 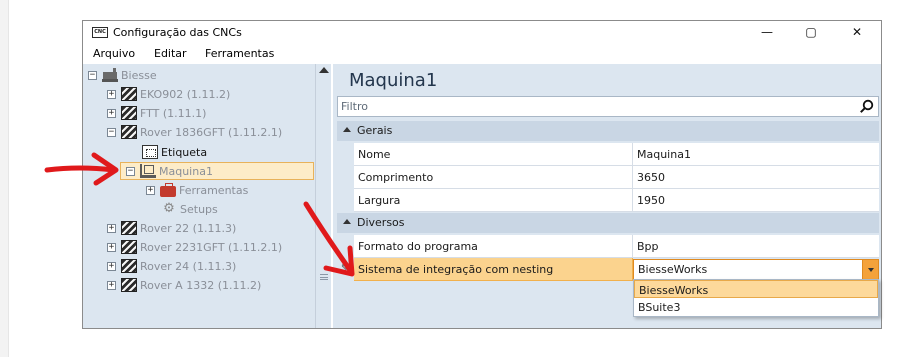 I want to click on tree-node-rover-1836gft: − Rover 1836GFT (1.11.2.1), so click(x=194, y=132).